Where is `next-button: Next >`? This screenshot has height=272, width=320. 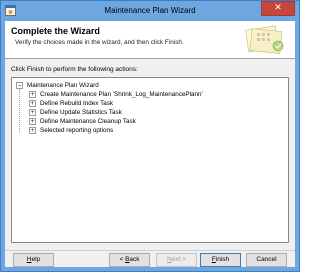
next-button: Next > is located at coordinates (176, 260).